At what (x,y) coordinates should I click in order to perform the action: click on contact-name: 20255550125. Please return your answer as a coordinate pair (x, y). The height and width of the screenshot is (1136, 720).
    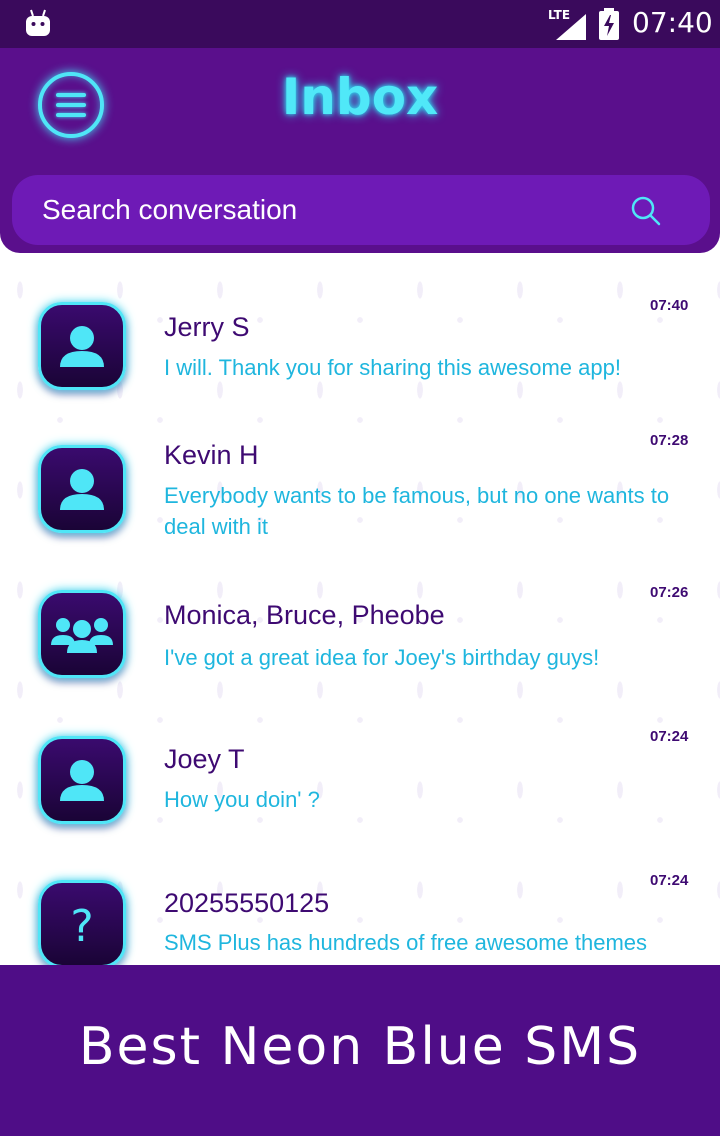
    Looking at the image, I should click on (247, 903).